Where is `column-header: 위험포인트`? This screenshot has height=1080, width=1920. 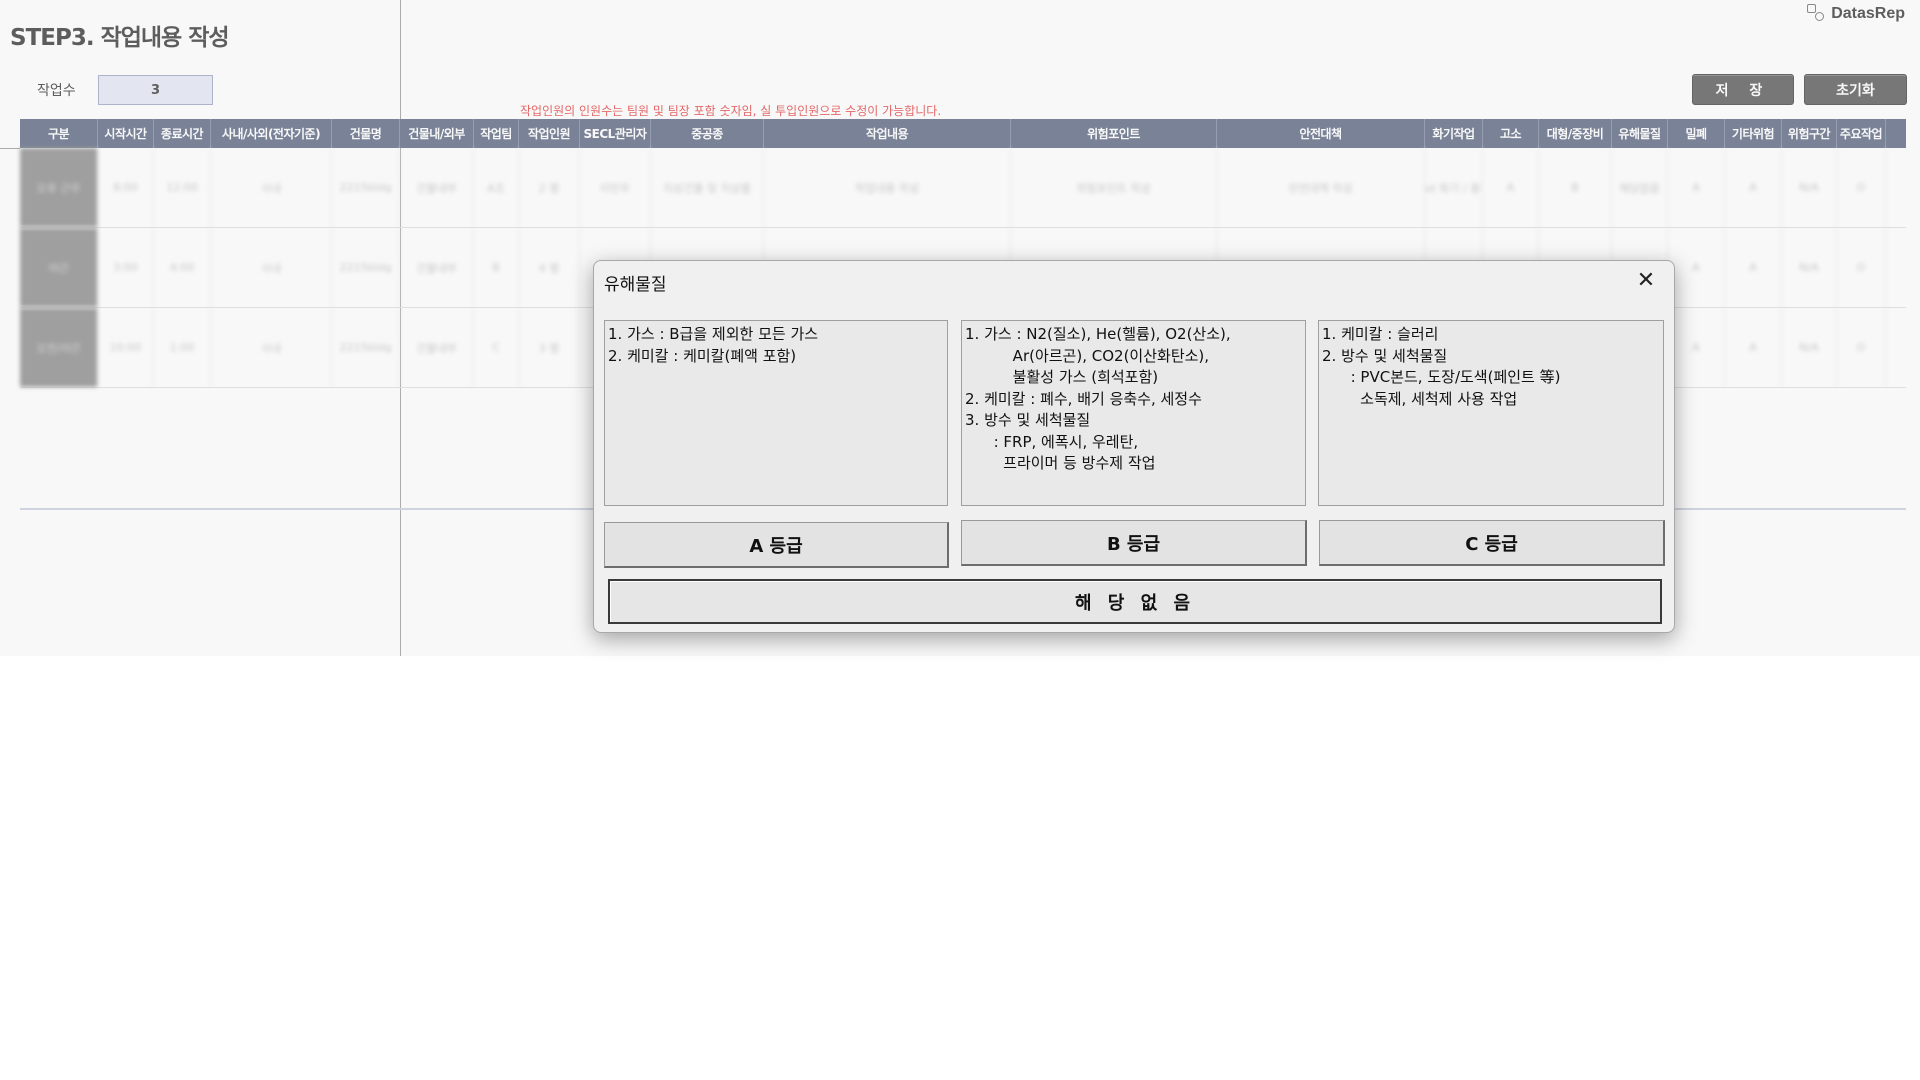 column-header: 위험포인트 is located at coordinates (1114, 133).